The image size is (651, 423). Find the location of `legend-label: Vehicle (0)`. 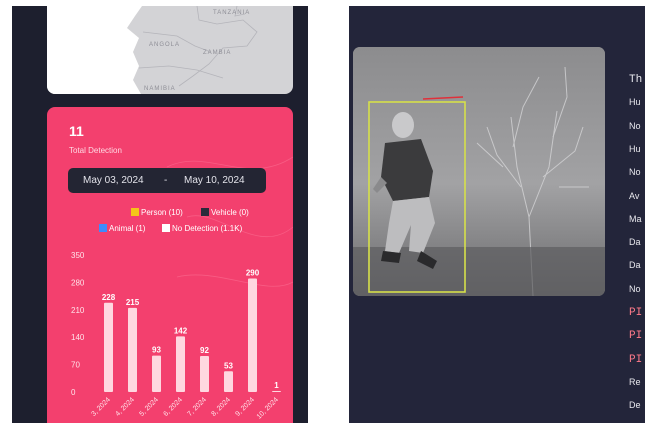

legend-label: Vehicle (0) is located at coordinates (230, 212).